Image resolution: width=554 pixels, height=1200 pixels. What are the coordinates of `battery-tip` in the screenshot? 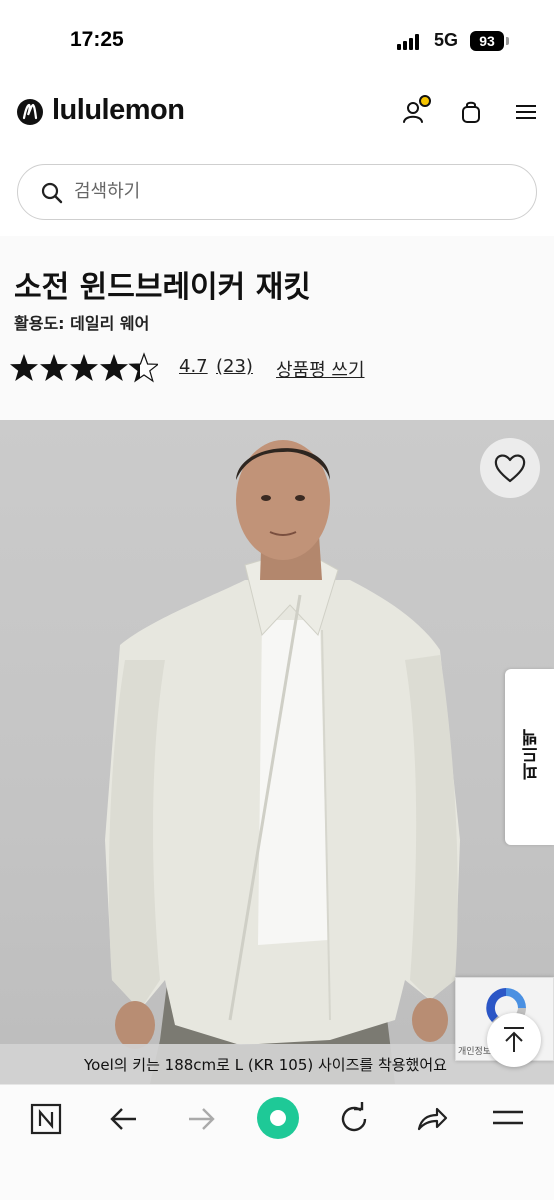 It's located at (507, 41).